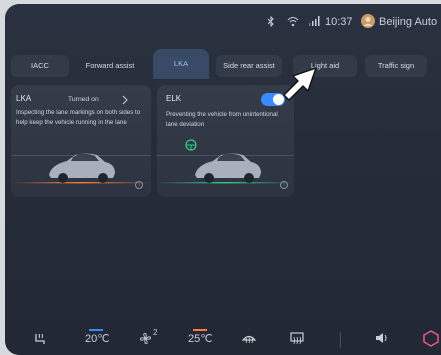  What do you see at coordinates (155, 332) in the screenshot?
I see `fan-level: 2` at bounding box center [155, 332].